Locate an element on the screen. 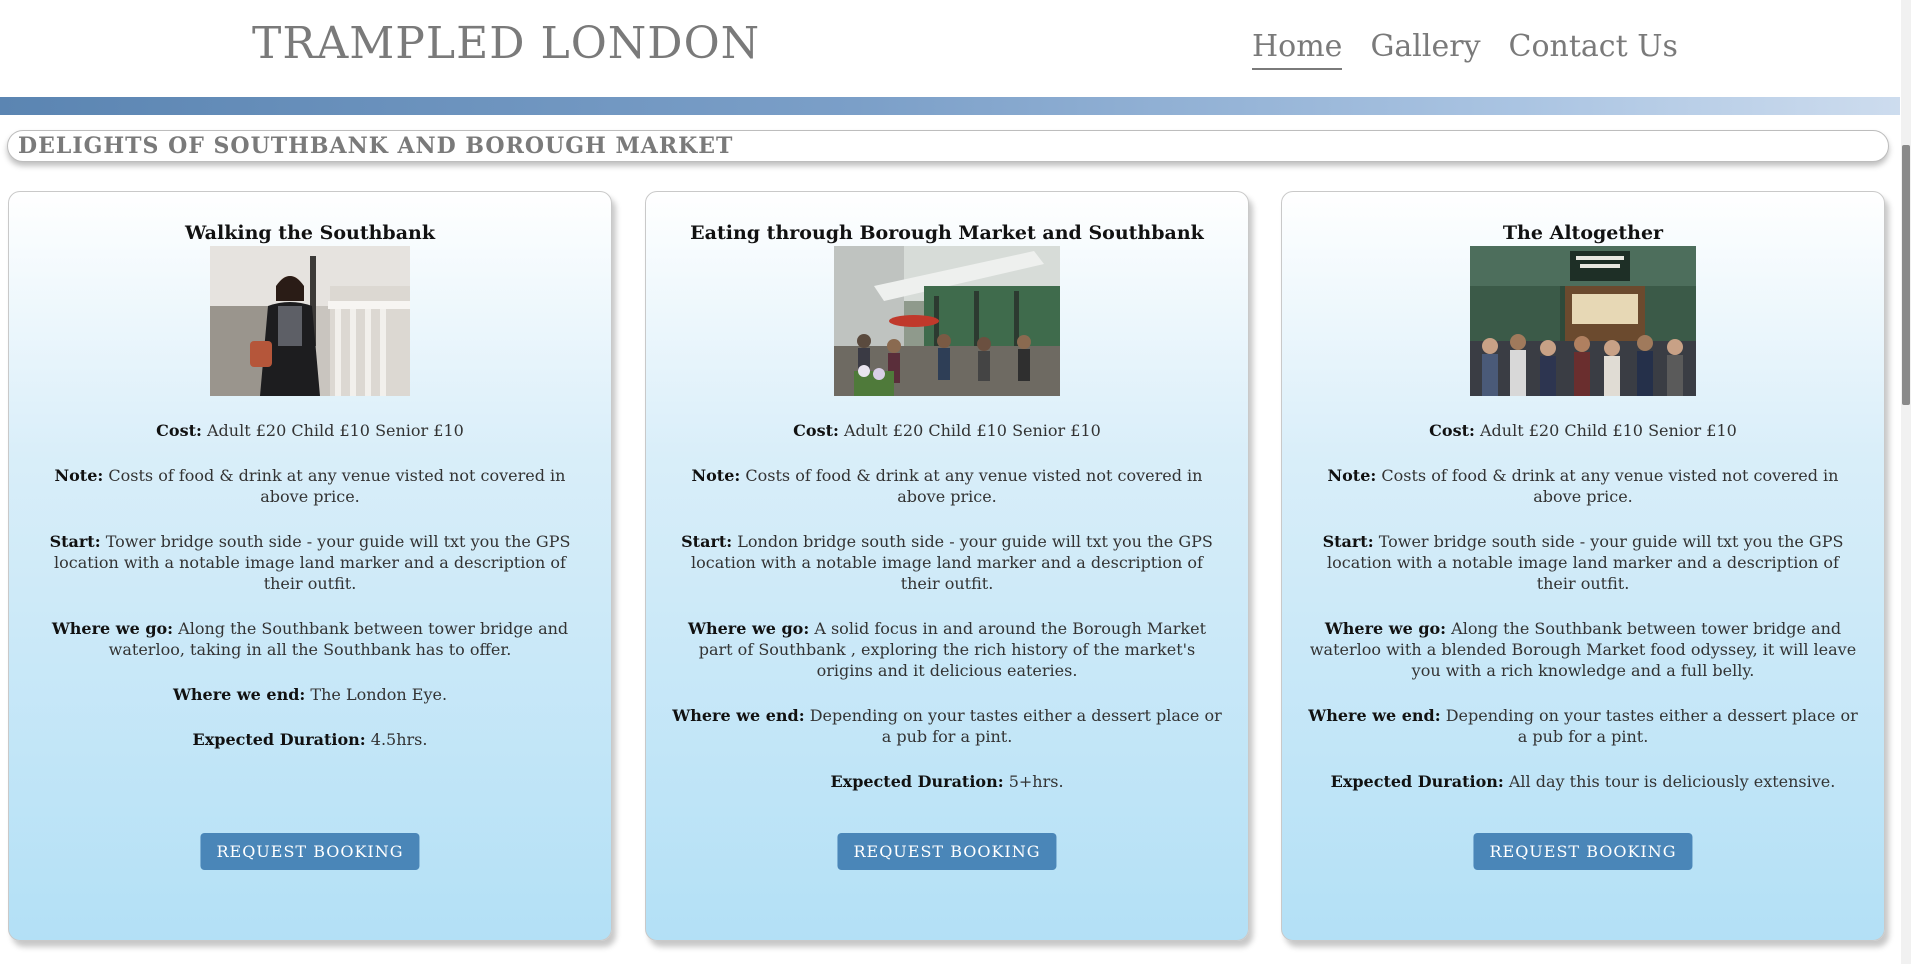 Image resolution: width=1911 pixels, height=964 pixels. nav-home-link: Home is located at coordinates (1297, 48).